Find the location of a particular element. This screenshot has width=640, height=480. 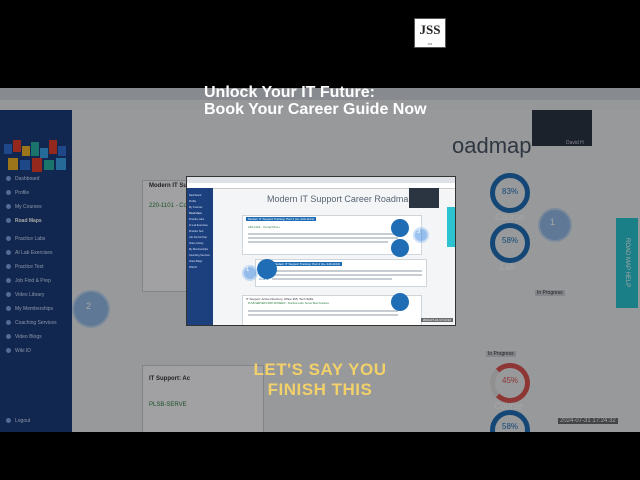

fg-webcam is located at coordinates (424, 198).